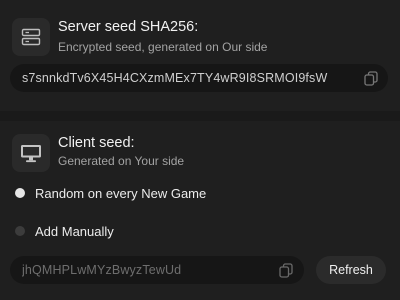 The height and width of the screenshot is (300, 400). I want to click on monitor-icon, so click(31, 153).